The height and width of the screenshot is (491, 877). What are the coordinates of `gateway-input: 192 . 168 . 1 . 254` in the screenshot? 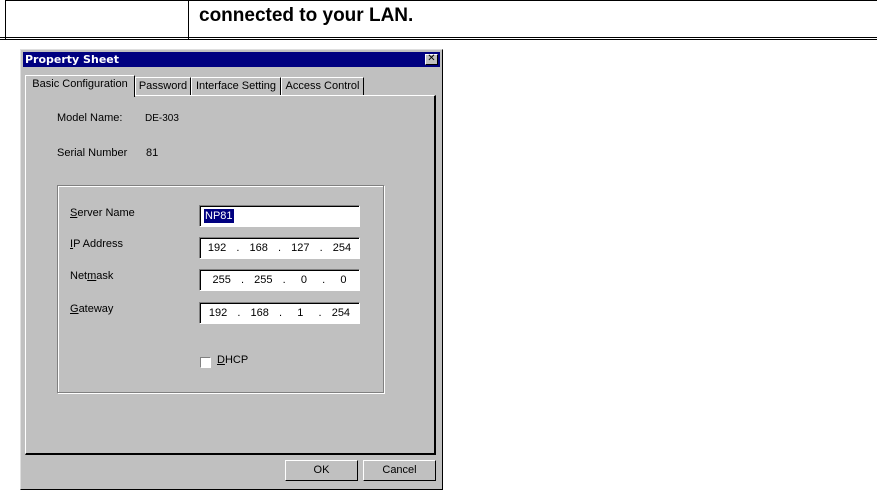 It's located at (279, 313).